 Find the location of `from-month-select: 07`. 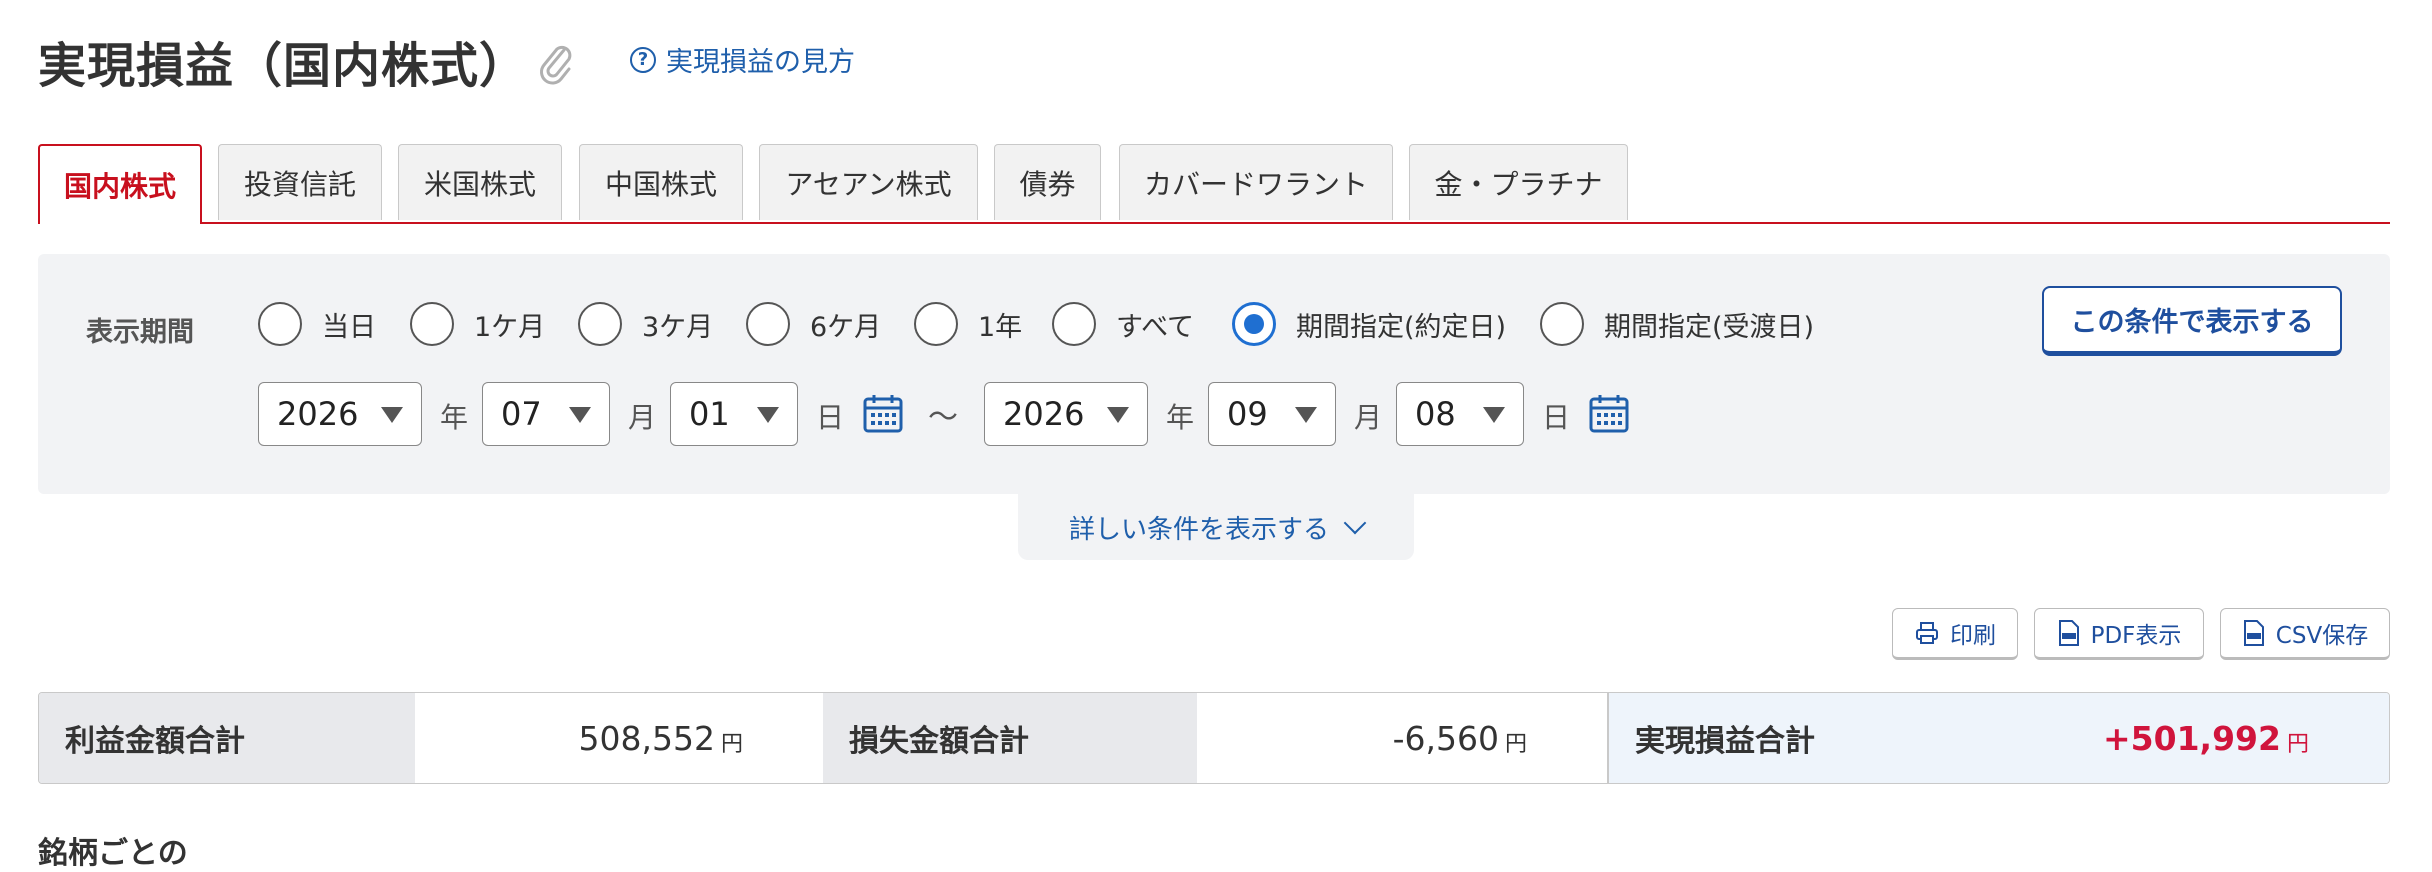

from-month-select: 07 is located at coordinates (546, 414).